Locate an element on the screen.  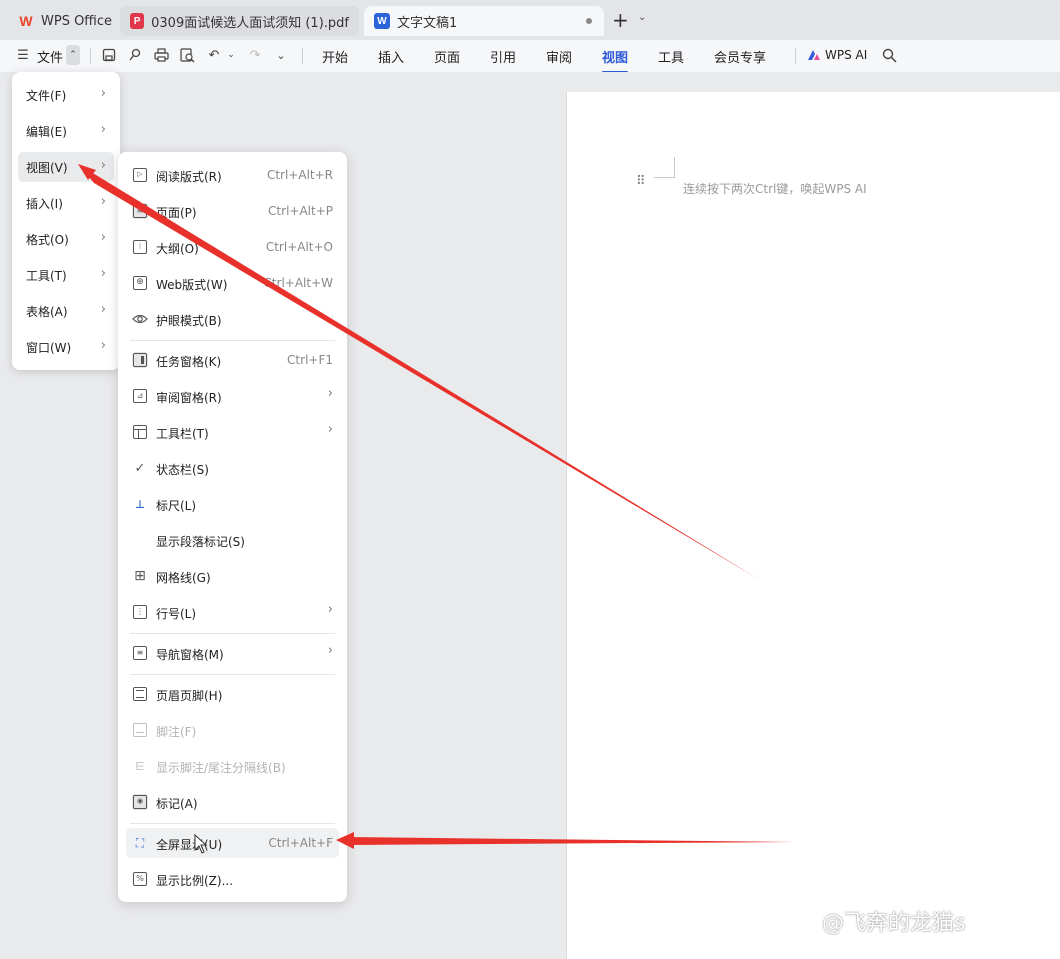
menu-item-window: 窗口(W) › is located at coordinates (66, 347).